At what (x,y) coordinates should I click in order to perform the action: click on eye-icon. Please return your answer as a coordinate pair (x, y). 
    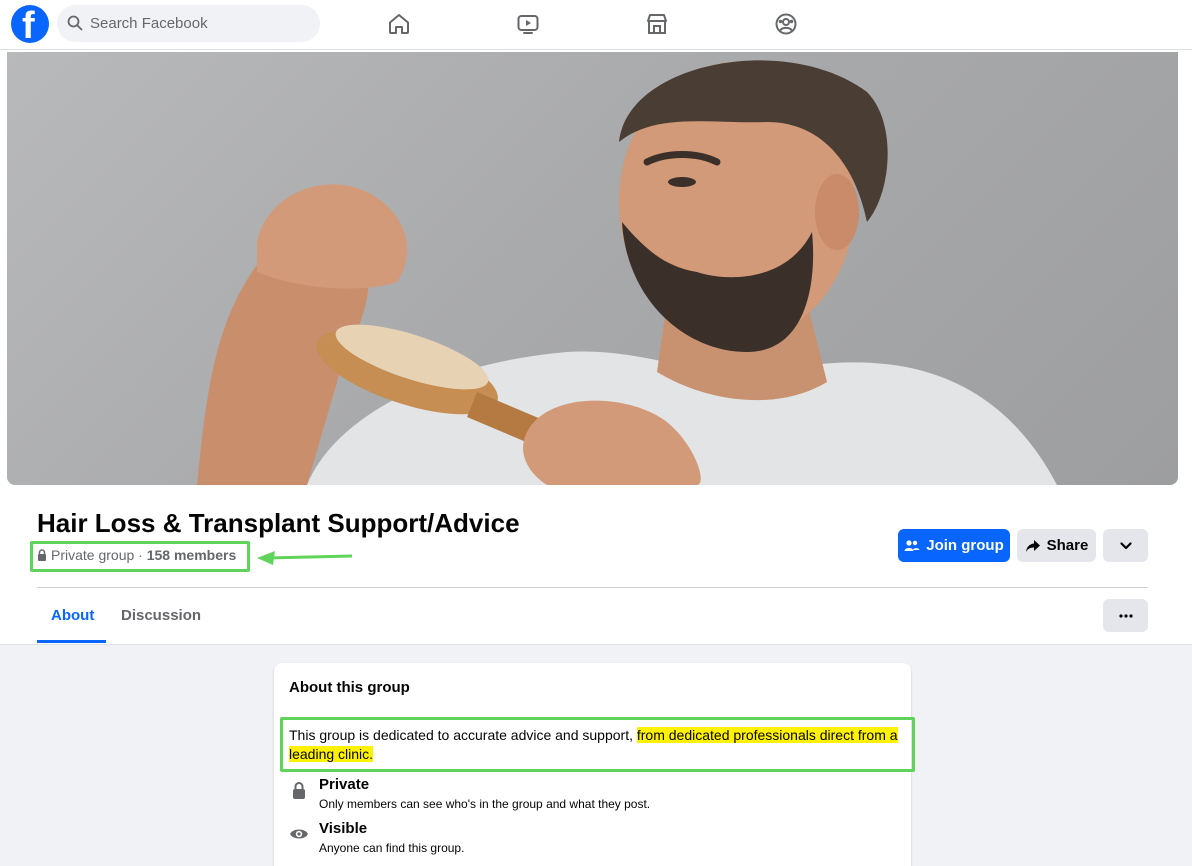
    Looking at the image, I should click on (299, 834).